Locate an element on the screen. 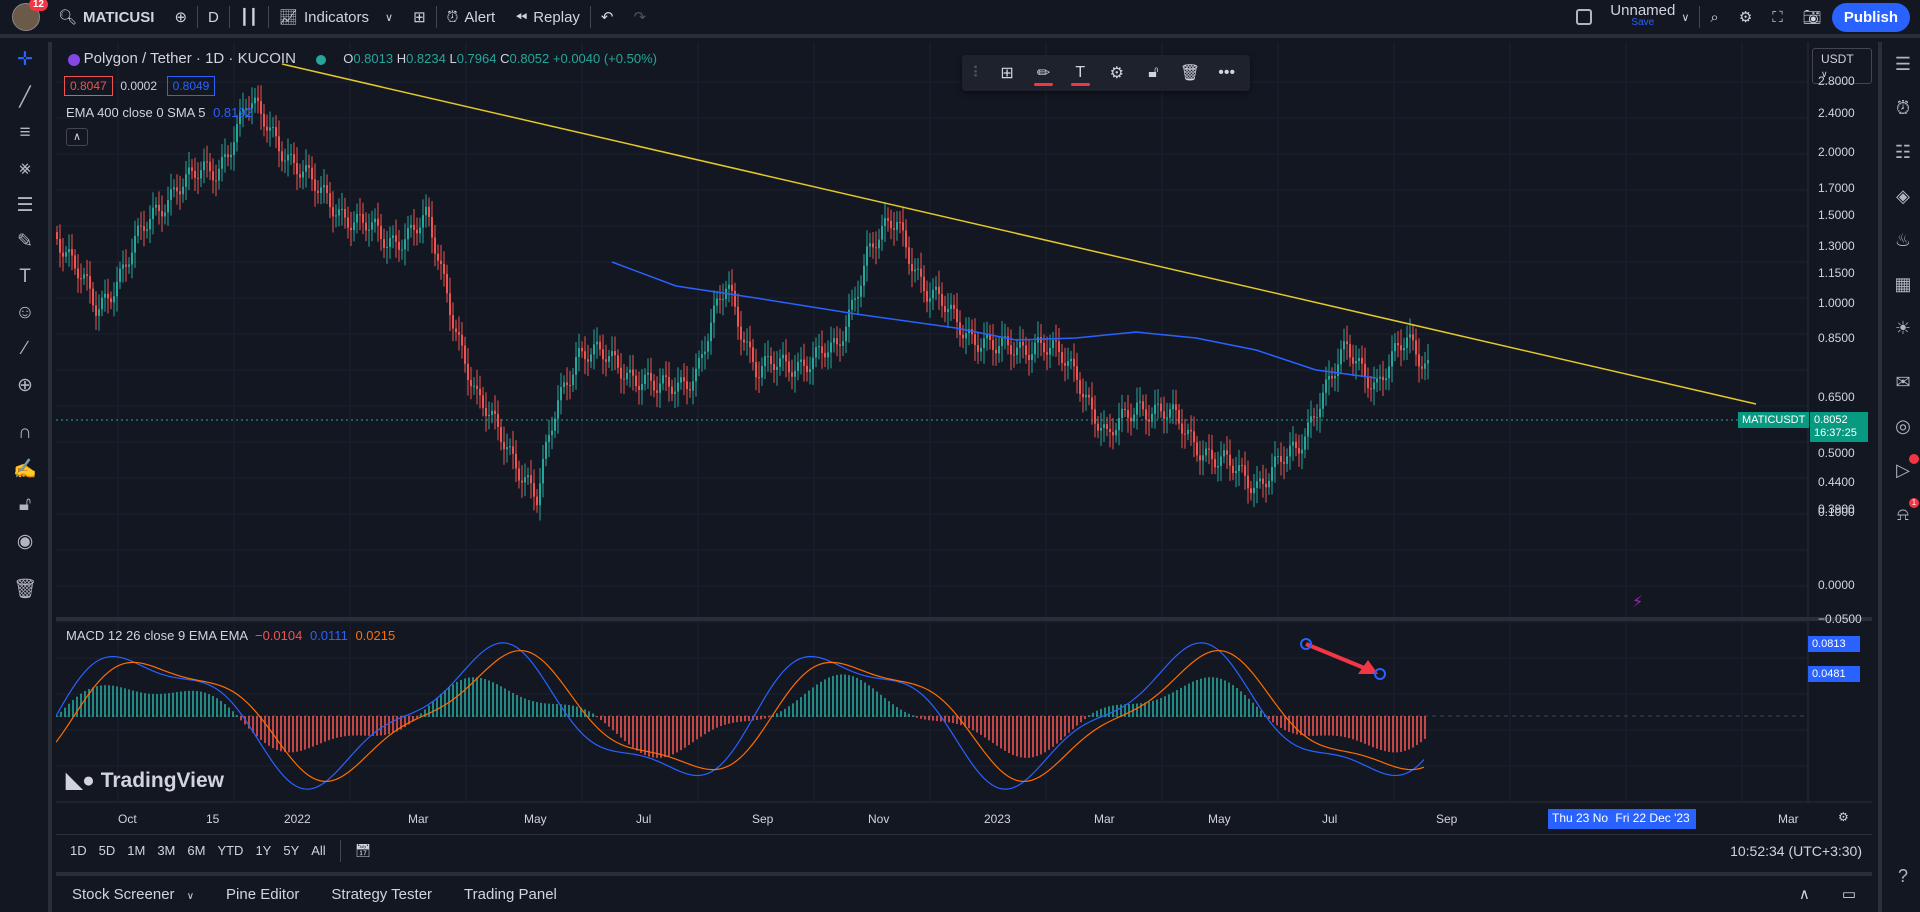 The height and width of the screenshot is (912, 1920). settings-button: ⚙ is located at coordinates (1745, 18).